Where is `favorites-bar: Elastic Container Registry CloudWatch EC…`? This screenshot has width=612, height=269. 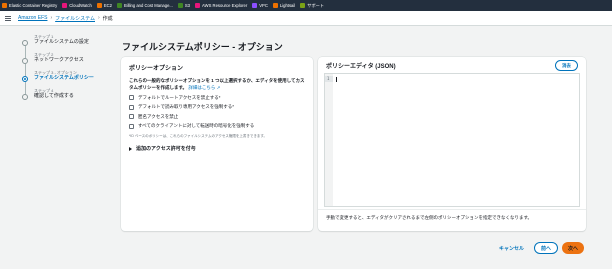 favorites-bar: Elastic Container Registry CloudWatch EC… is located at coordinates (306, 5).